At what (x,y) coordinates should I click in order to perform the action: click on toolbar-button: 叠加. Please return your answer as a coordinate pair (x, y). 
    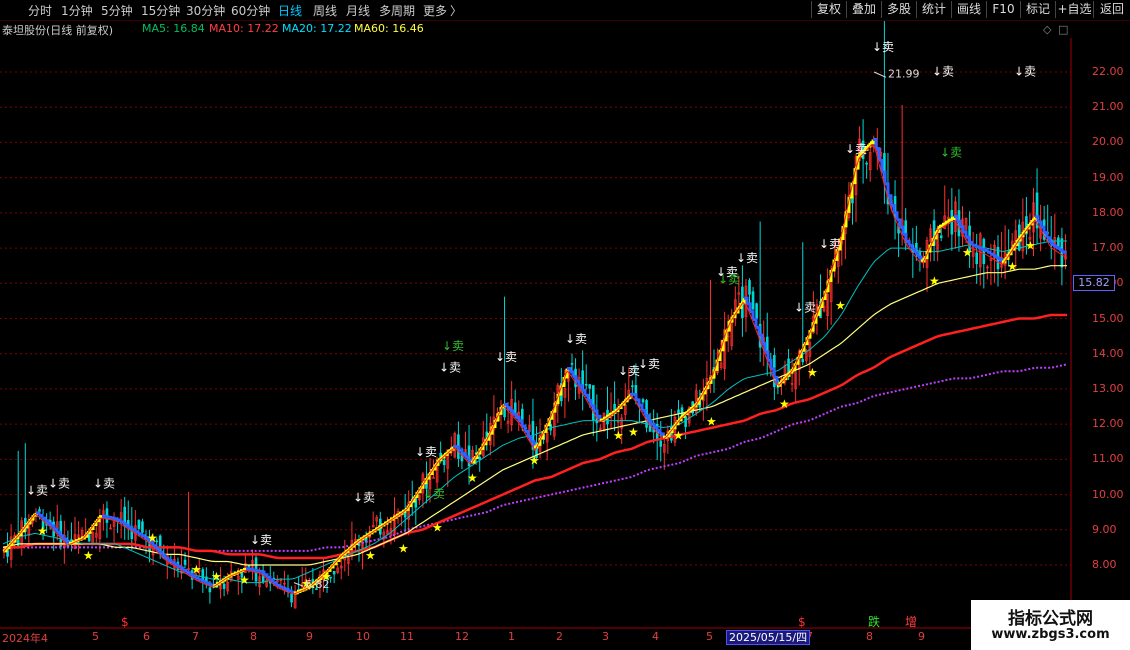
    Looking at the image, I should click on (863, 9).